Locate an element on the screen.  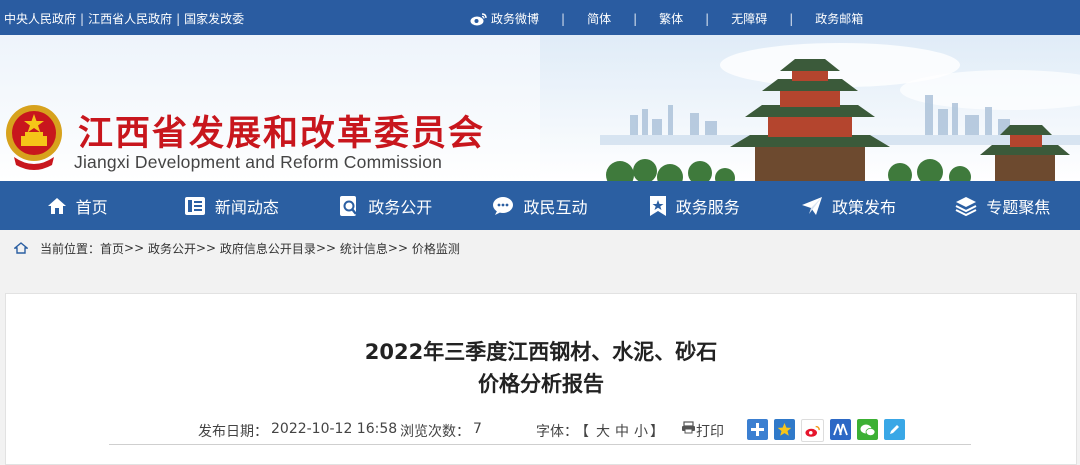
publish-date-label: 发布日期： is located at coordinates (233, 432).